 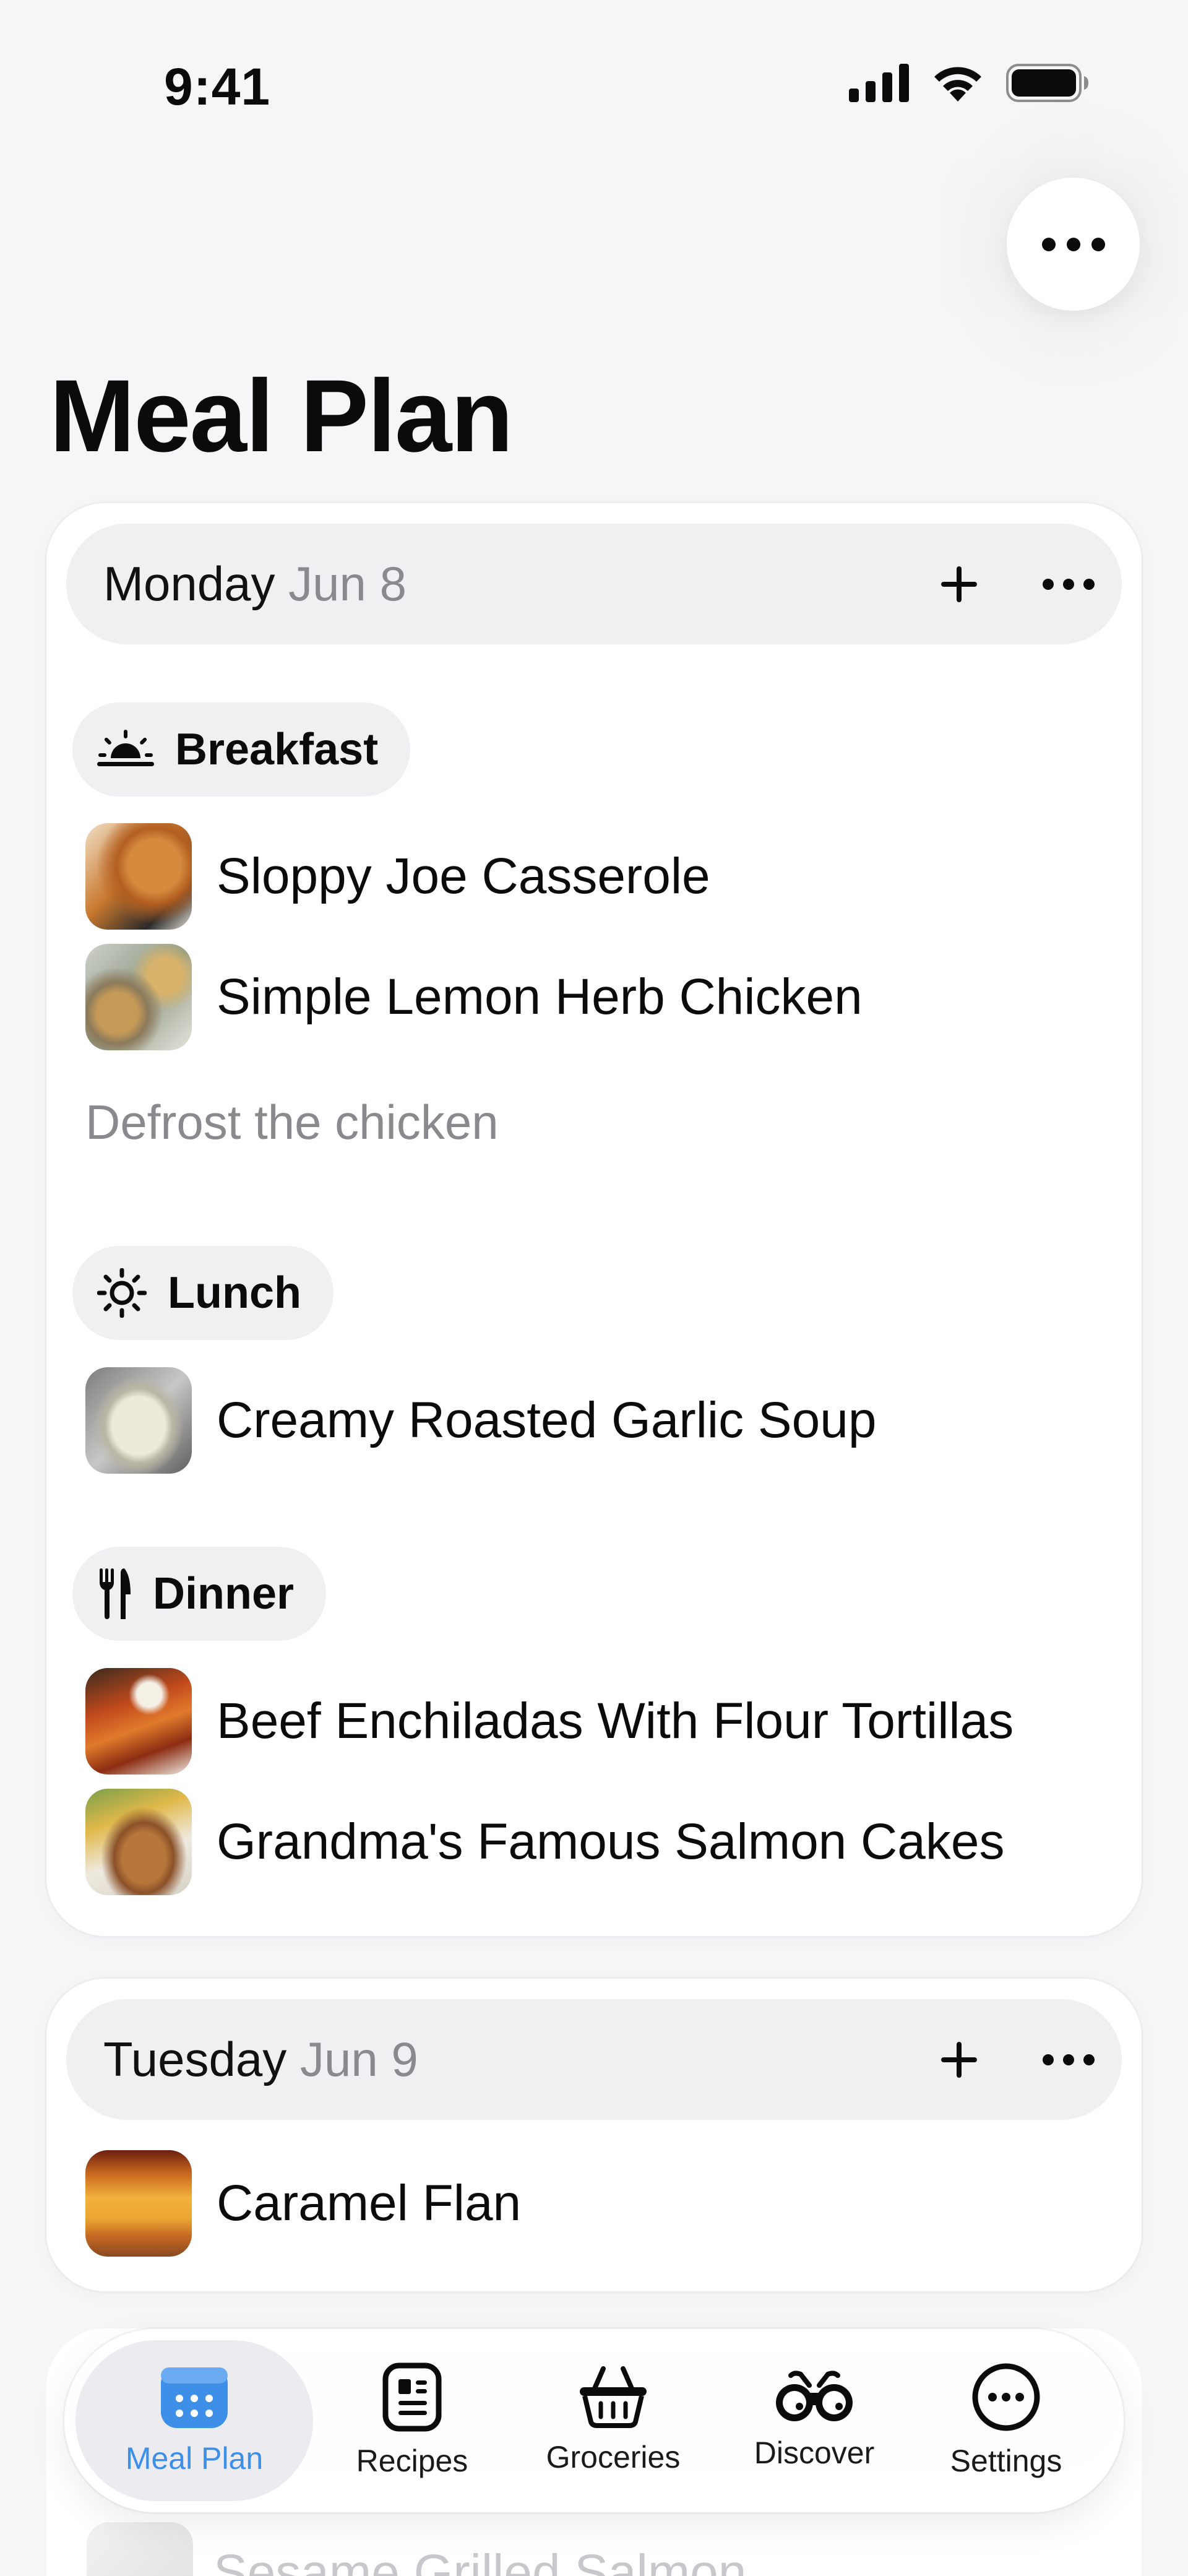 I want to click on recipe-row: Caramel Flan, so click(x=303, y=2203).